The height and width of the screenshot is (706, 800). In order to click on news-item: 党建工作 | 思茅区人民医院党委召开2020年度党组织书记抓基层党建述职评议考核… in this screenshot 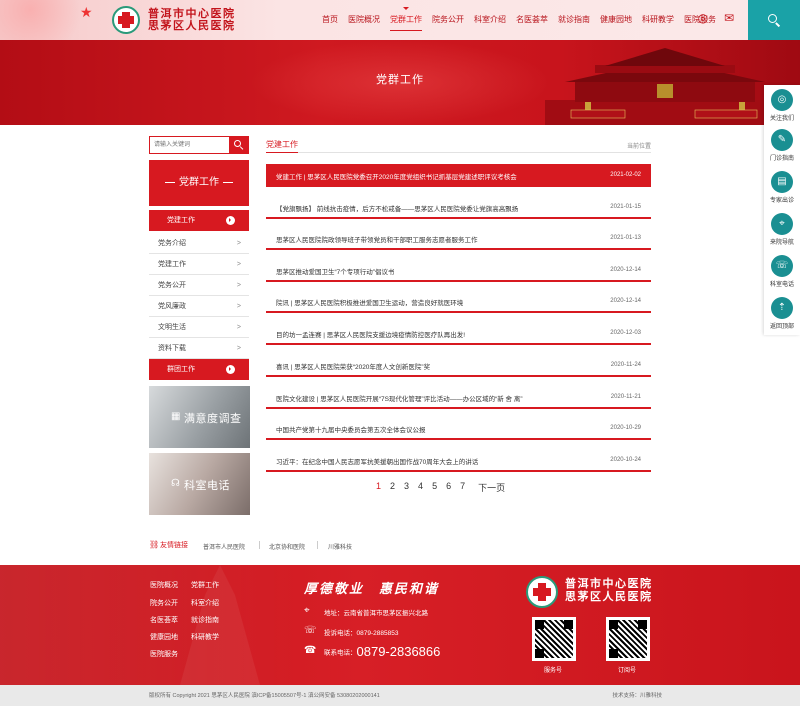, I will do `click(458, 175)`.